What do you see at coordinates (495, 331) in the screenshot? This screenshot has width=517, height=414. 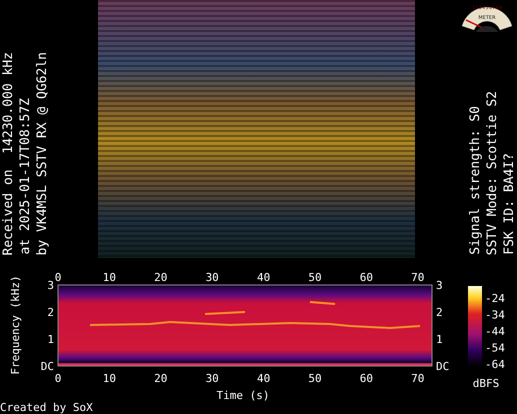 I see `colorbar-tick-label: -44` at bounding box center [495, 331].